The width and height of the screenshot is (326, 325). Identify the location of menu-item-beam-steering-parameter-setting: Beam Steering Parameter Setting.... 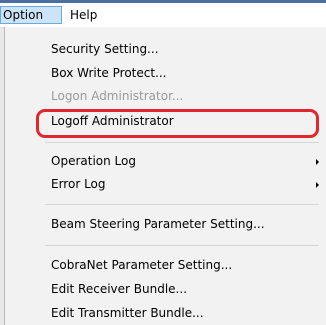
(158, 224).